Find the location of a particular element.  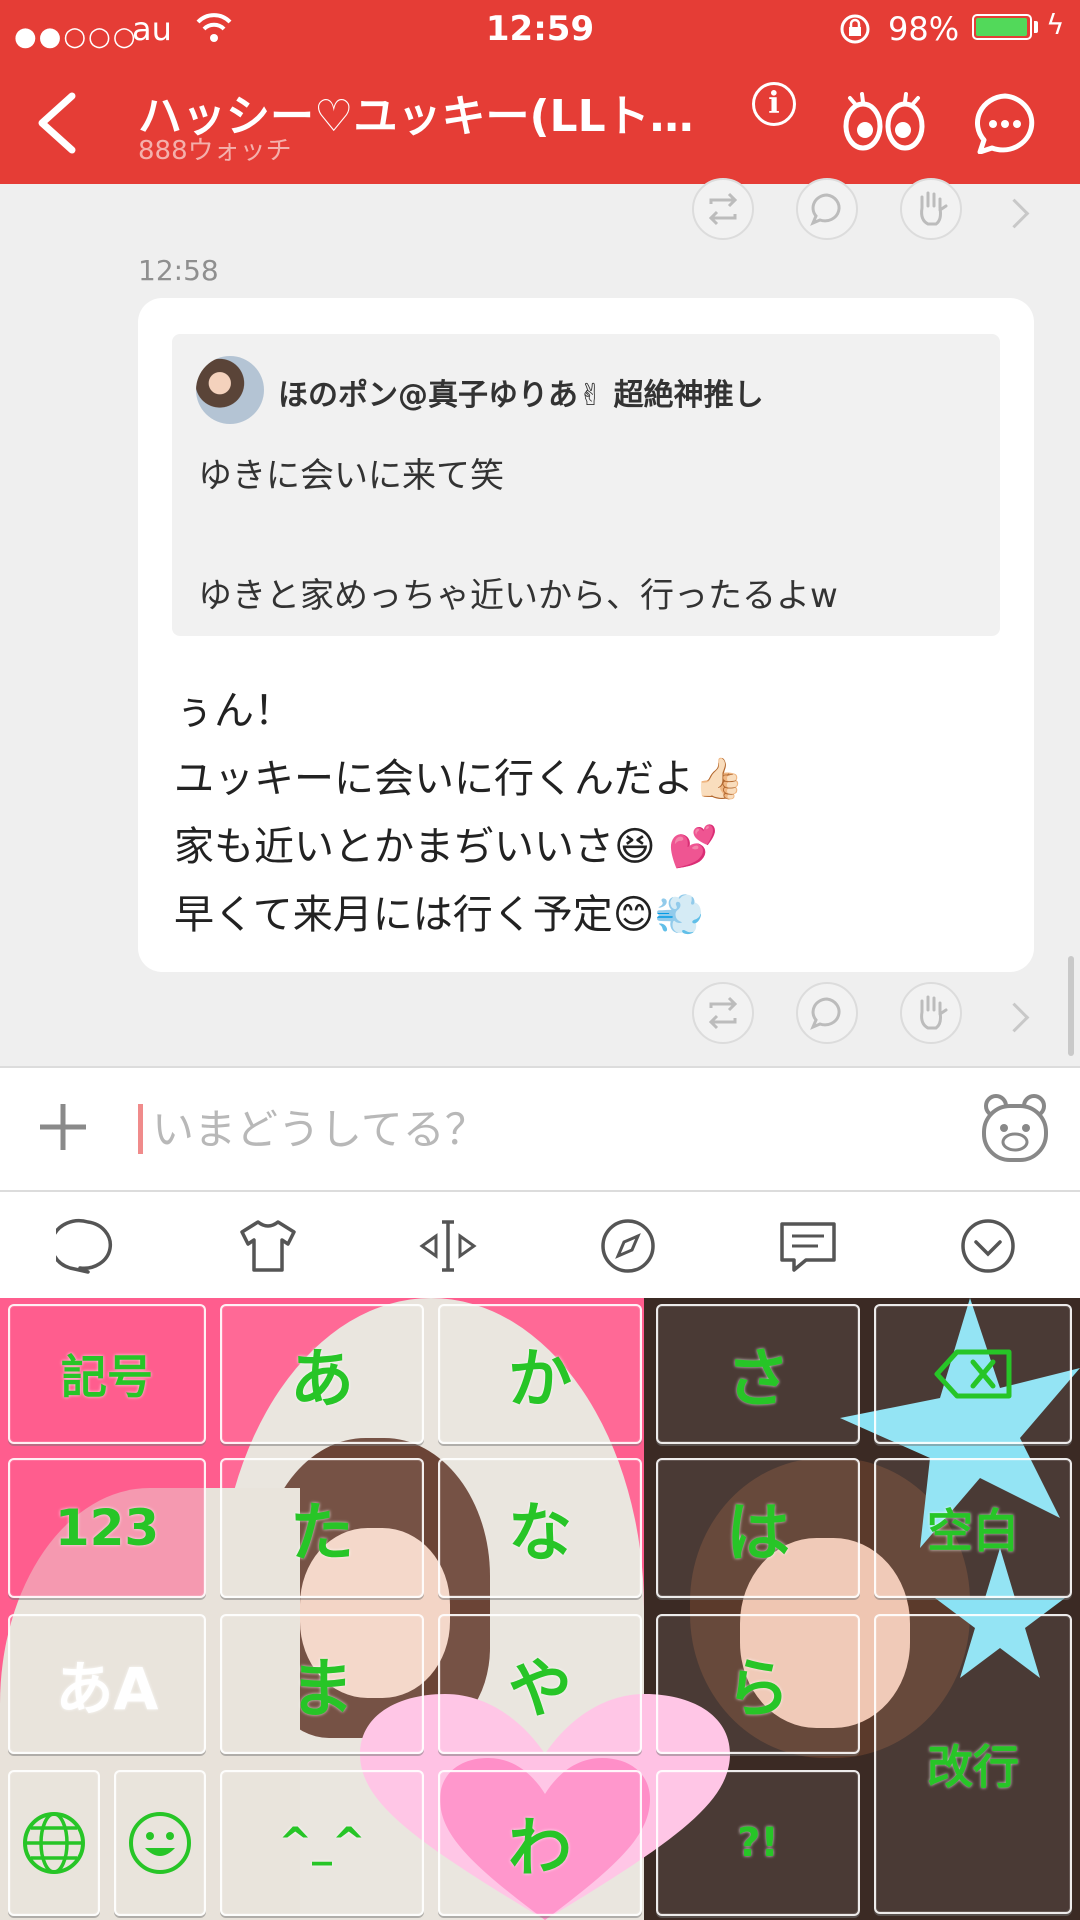

battery-percent: 98% is located at coordinates (924, 29).